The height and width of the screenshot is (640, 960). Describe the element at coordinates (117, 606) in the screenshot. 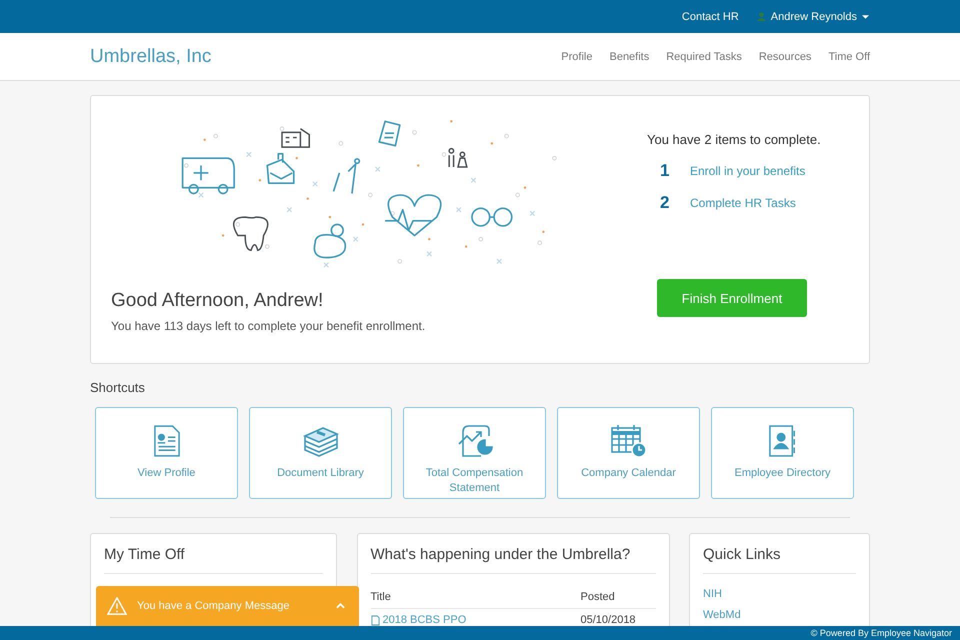

I see `warning-icon` at that location.